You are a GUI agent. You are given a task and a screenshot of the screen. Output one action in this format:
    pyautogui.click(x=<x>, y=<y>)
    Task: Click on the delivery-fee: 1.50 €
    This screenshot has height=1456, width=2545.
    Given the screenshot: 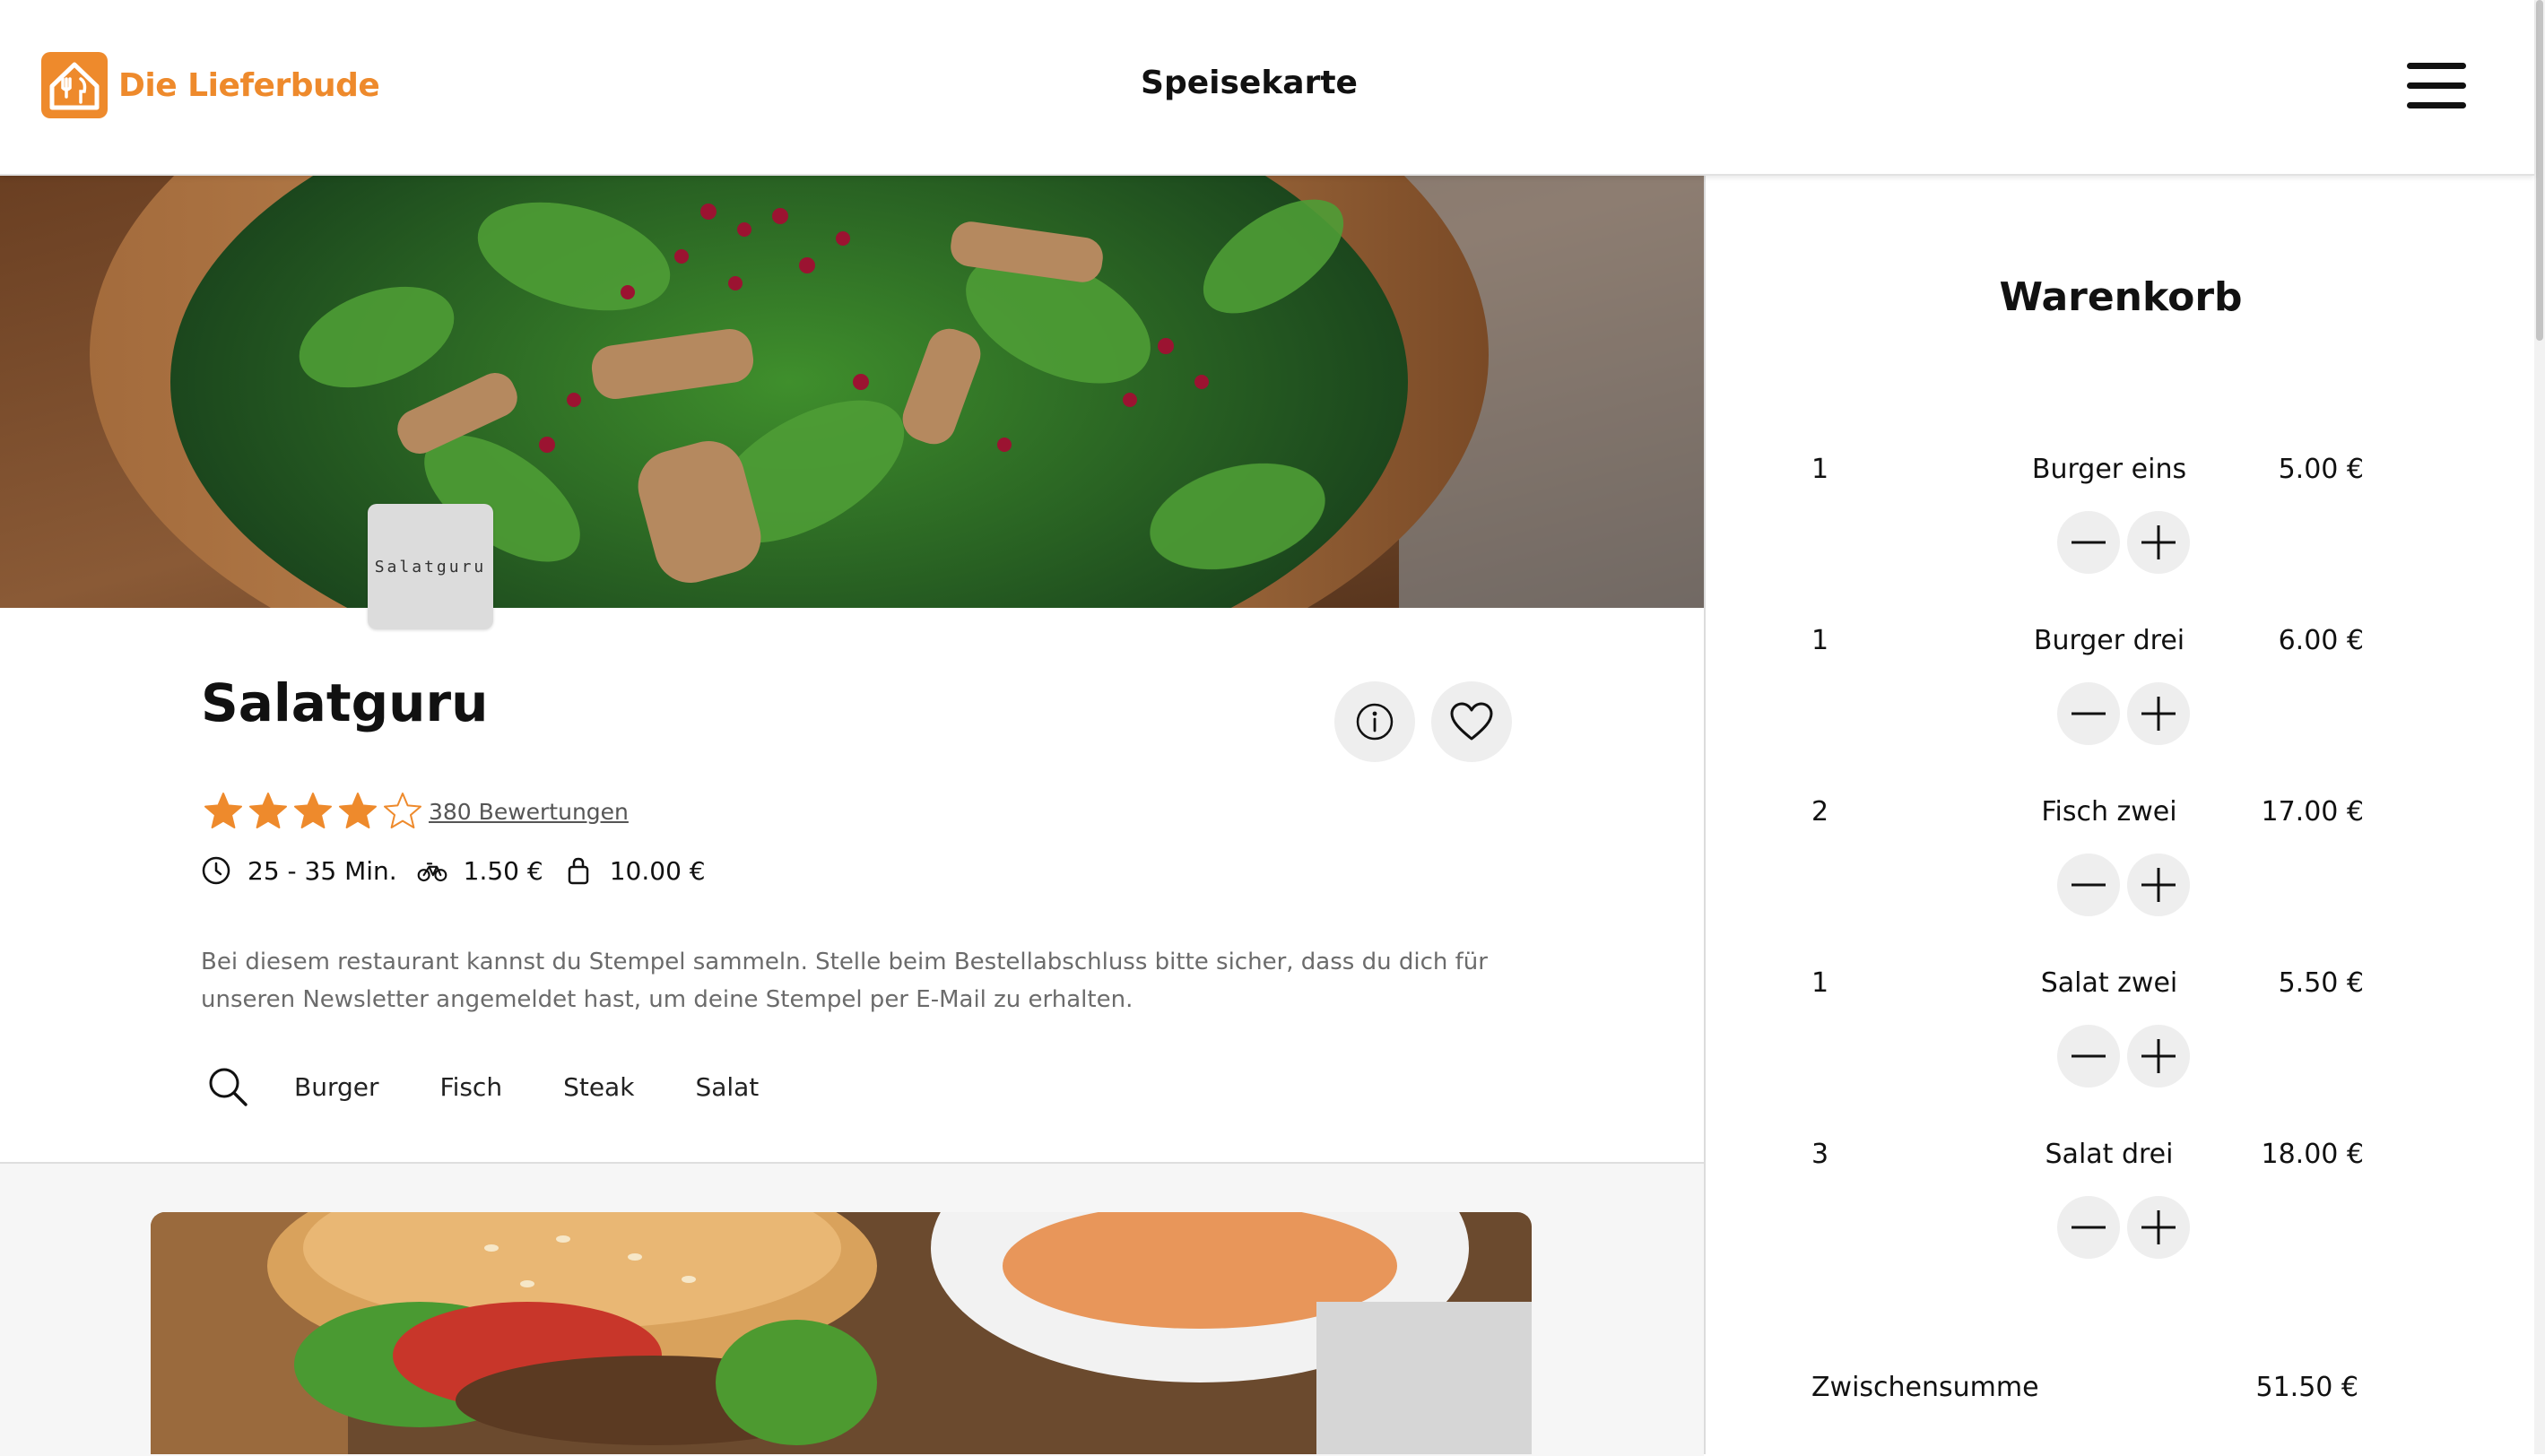 What is the action you would take?
    pyautogui.click(x=503, y=870)
    